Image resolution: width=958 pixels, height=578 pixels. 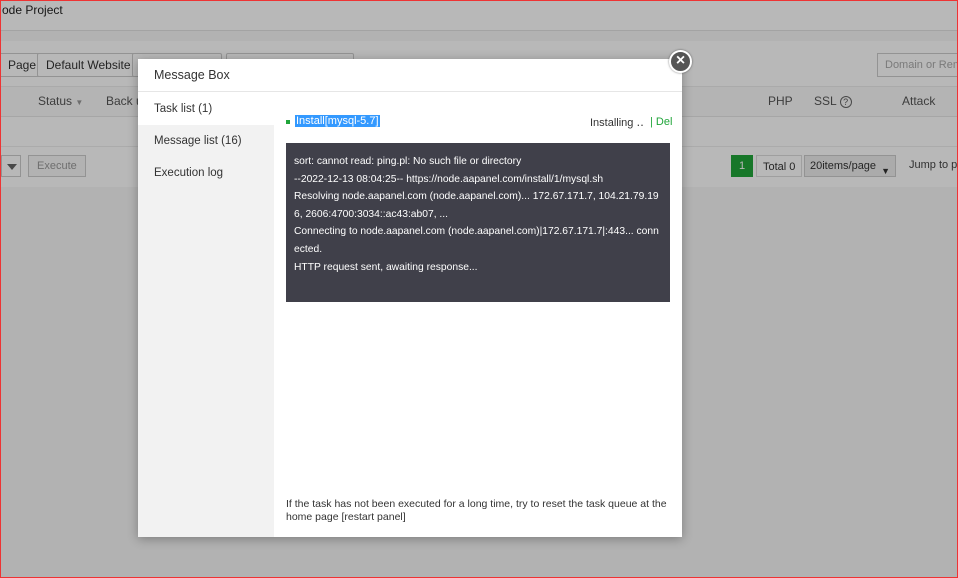 What do you see at coordinates (617, 123) in the screenshot?
I see `task-status: Installing ‥` at bounding box center [617, 123].